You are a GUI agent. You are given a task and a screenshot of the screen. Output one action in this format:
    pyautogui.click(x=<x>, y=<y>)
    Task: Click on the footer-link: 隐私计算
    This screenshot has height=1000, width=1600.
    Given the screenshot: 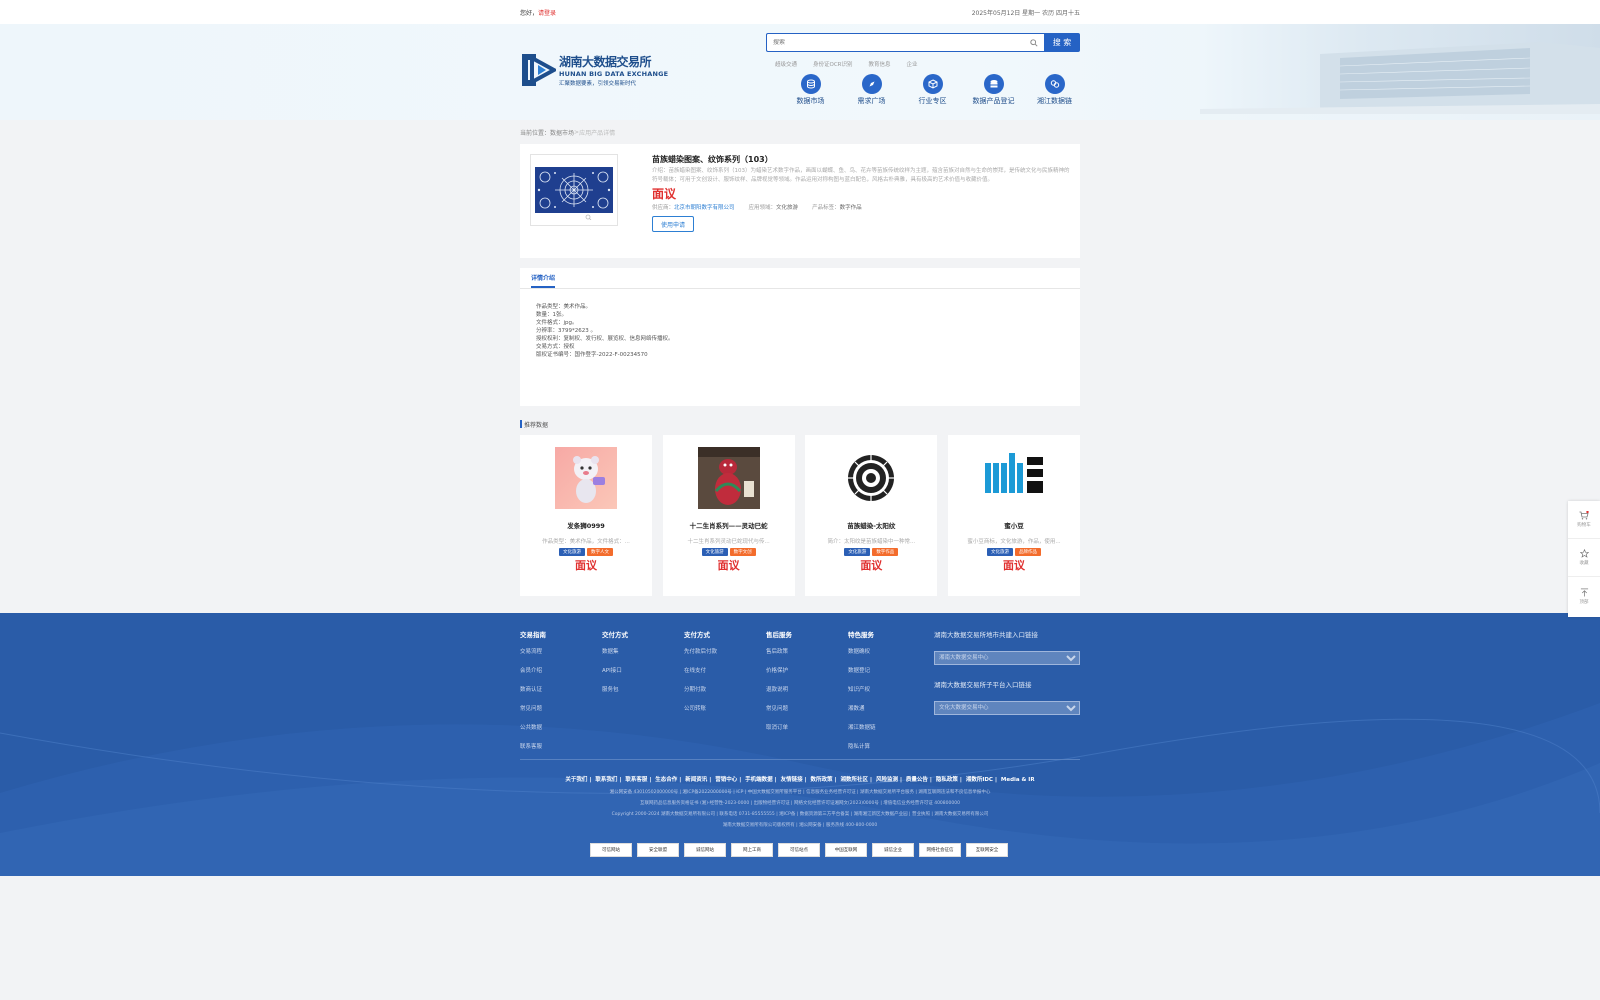 What is the action you would take?
    pyautogui.click(x=889, y=746)
    